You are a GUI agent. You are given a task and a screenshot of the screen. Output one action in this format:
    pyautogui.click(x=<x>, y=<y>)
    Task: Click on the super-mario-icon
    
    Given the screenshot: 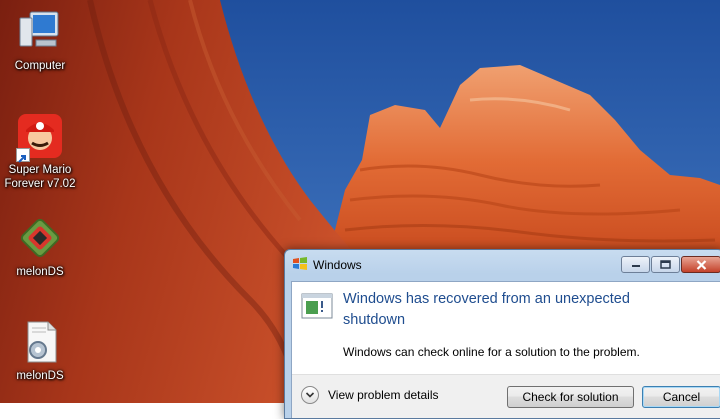 What is the action you would take?
    pyautogui.click(x=40, y=137)
    